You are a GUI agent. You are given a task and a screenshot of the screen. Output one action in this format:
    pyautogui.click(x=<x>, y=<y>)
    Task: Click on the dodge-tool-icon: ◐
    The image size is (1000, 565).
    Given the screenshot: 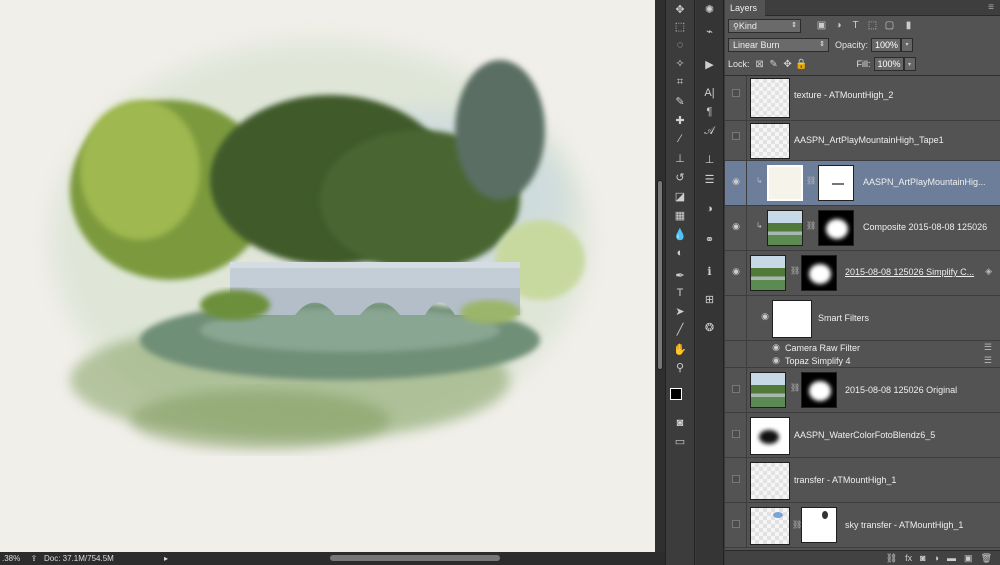 What is the action you would take?
    pyautogui.click(x=680, y=253)
    